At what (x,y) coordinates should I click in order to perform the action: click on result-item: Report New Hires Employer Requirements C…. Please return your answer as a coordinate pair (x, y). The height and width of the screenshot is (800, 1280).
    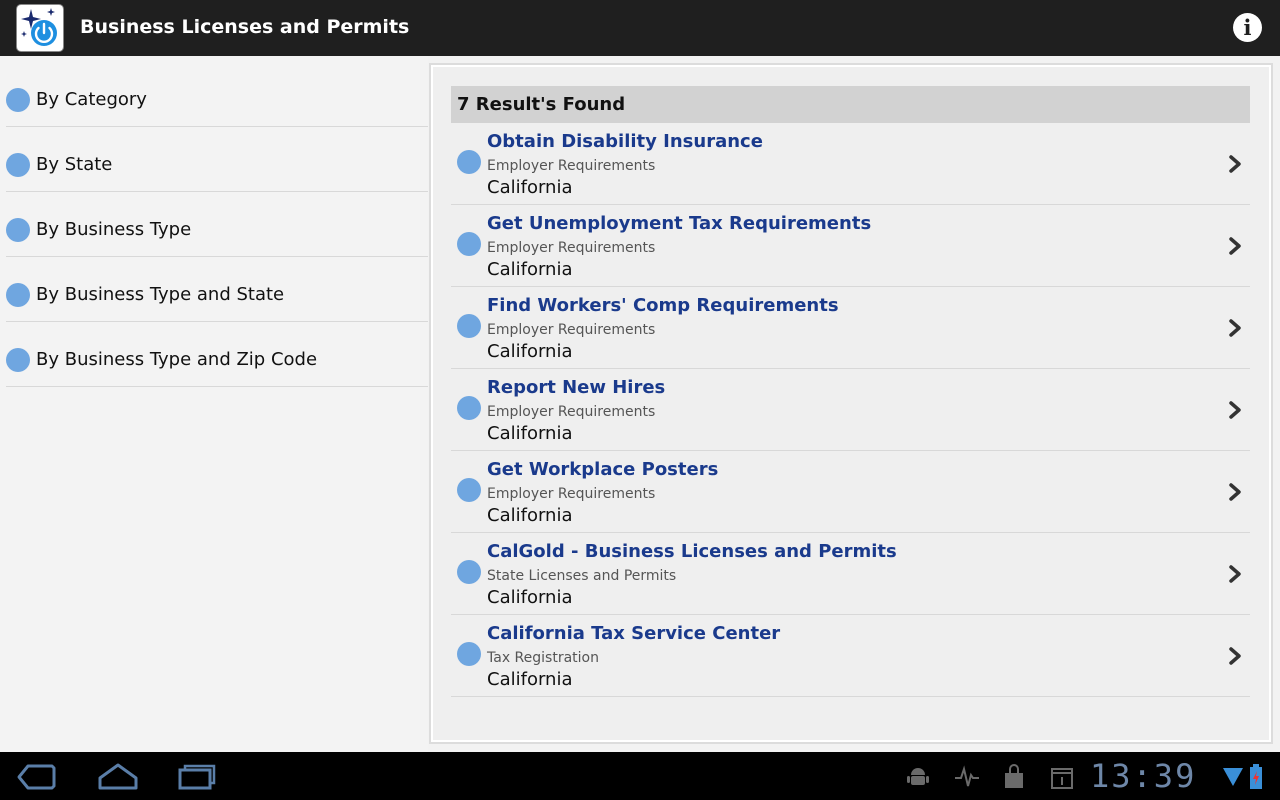
    Looking at the image, I should click on (850, 410).